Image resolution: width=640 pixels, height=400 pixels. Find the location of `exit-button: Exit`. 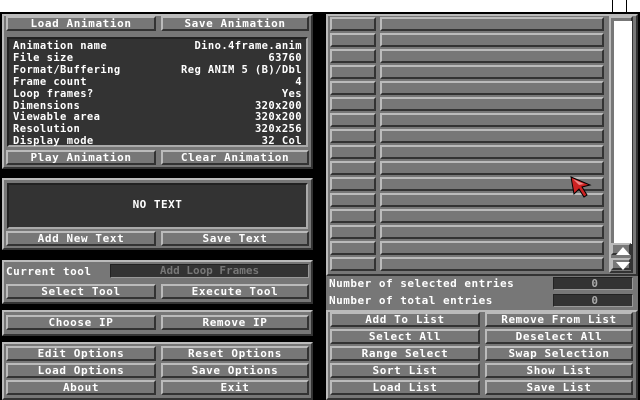

exit-button: Exit is located at coordinates (235, 387).